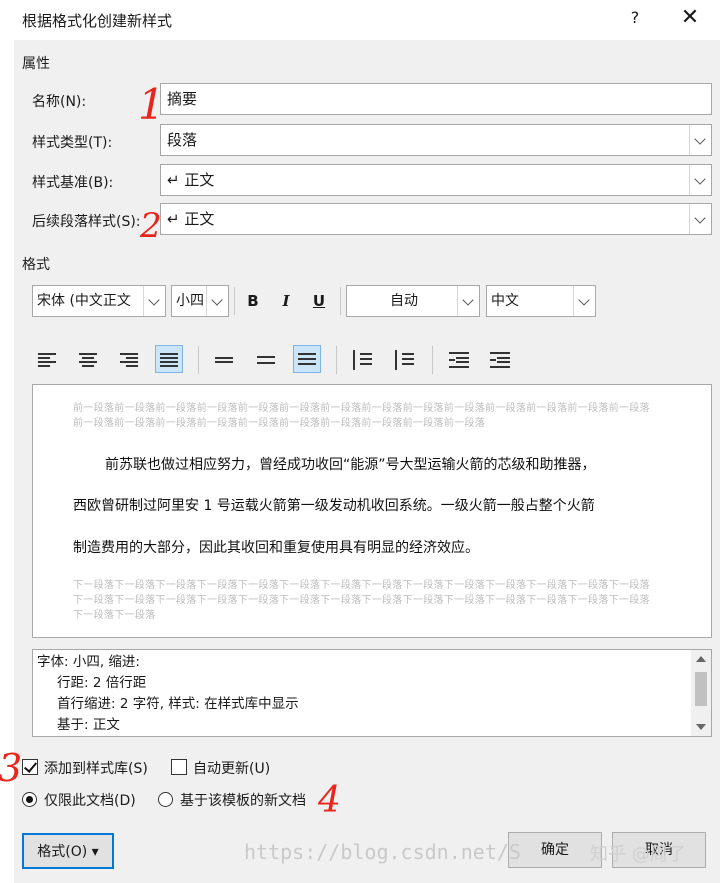  What do you see at coordinates (382, 852) in the screenshot?
I see `watermark-url: https://blog.csdn.net/S` at bounding box center [382, 852].